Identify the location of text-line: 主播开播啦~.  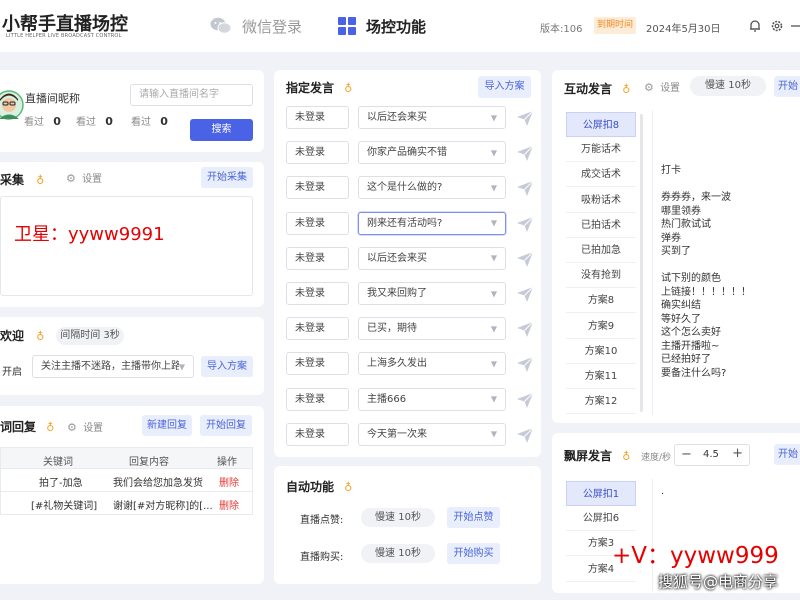
(690, 346).